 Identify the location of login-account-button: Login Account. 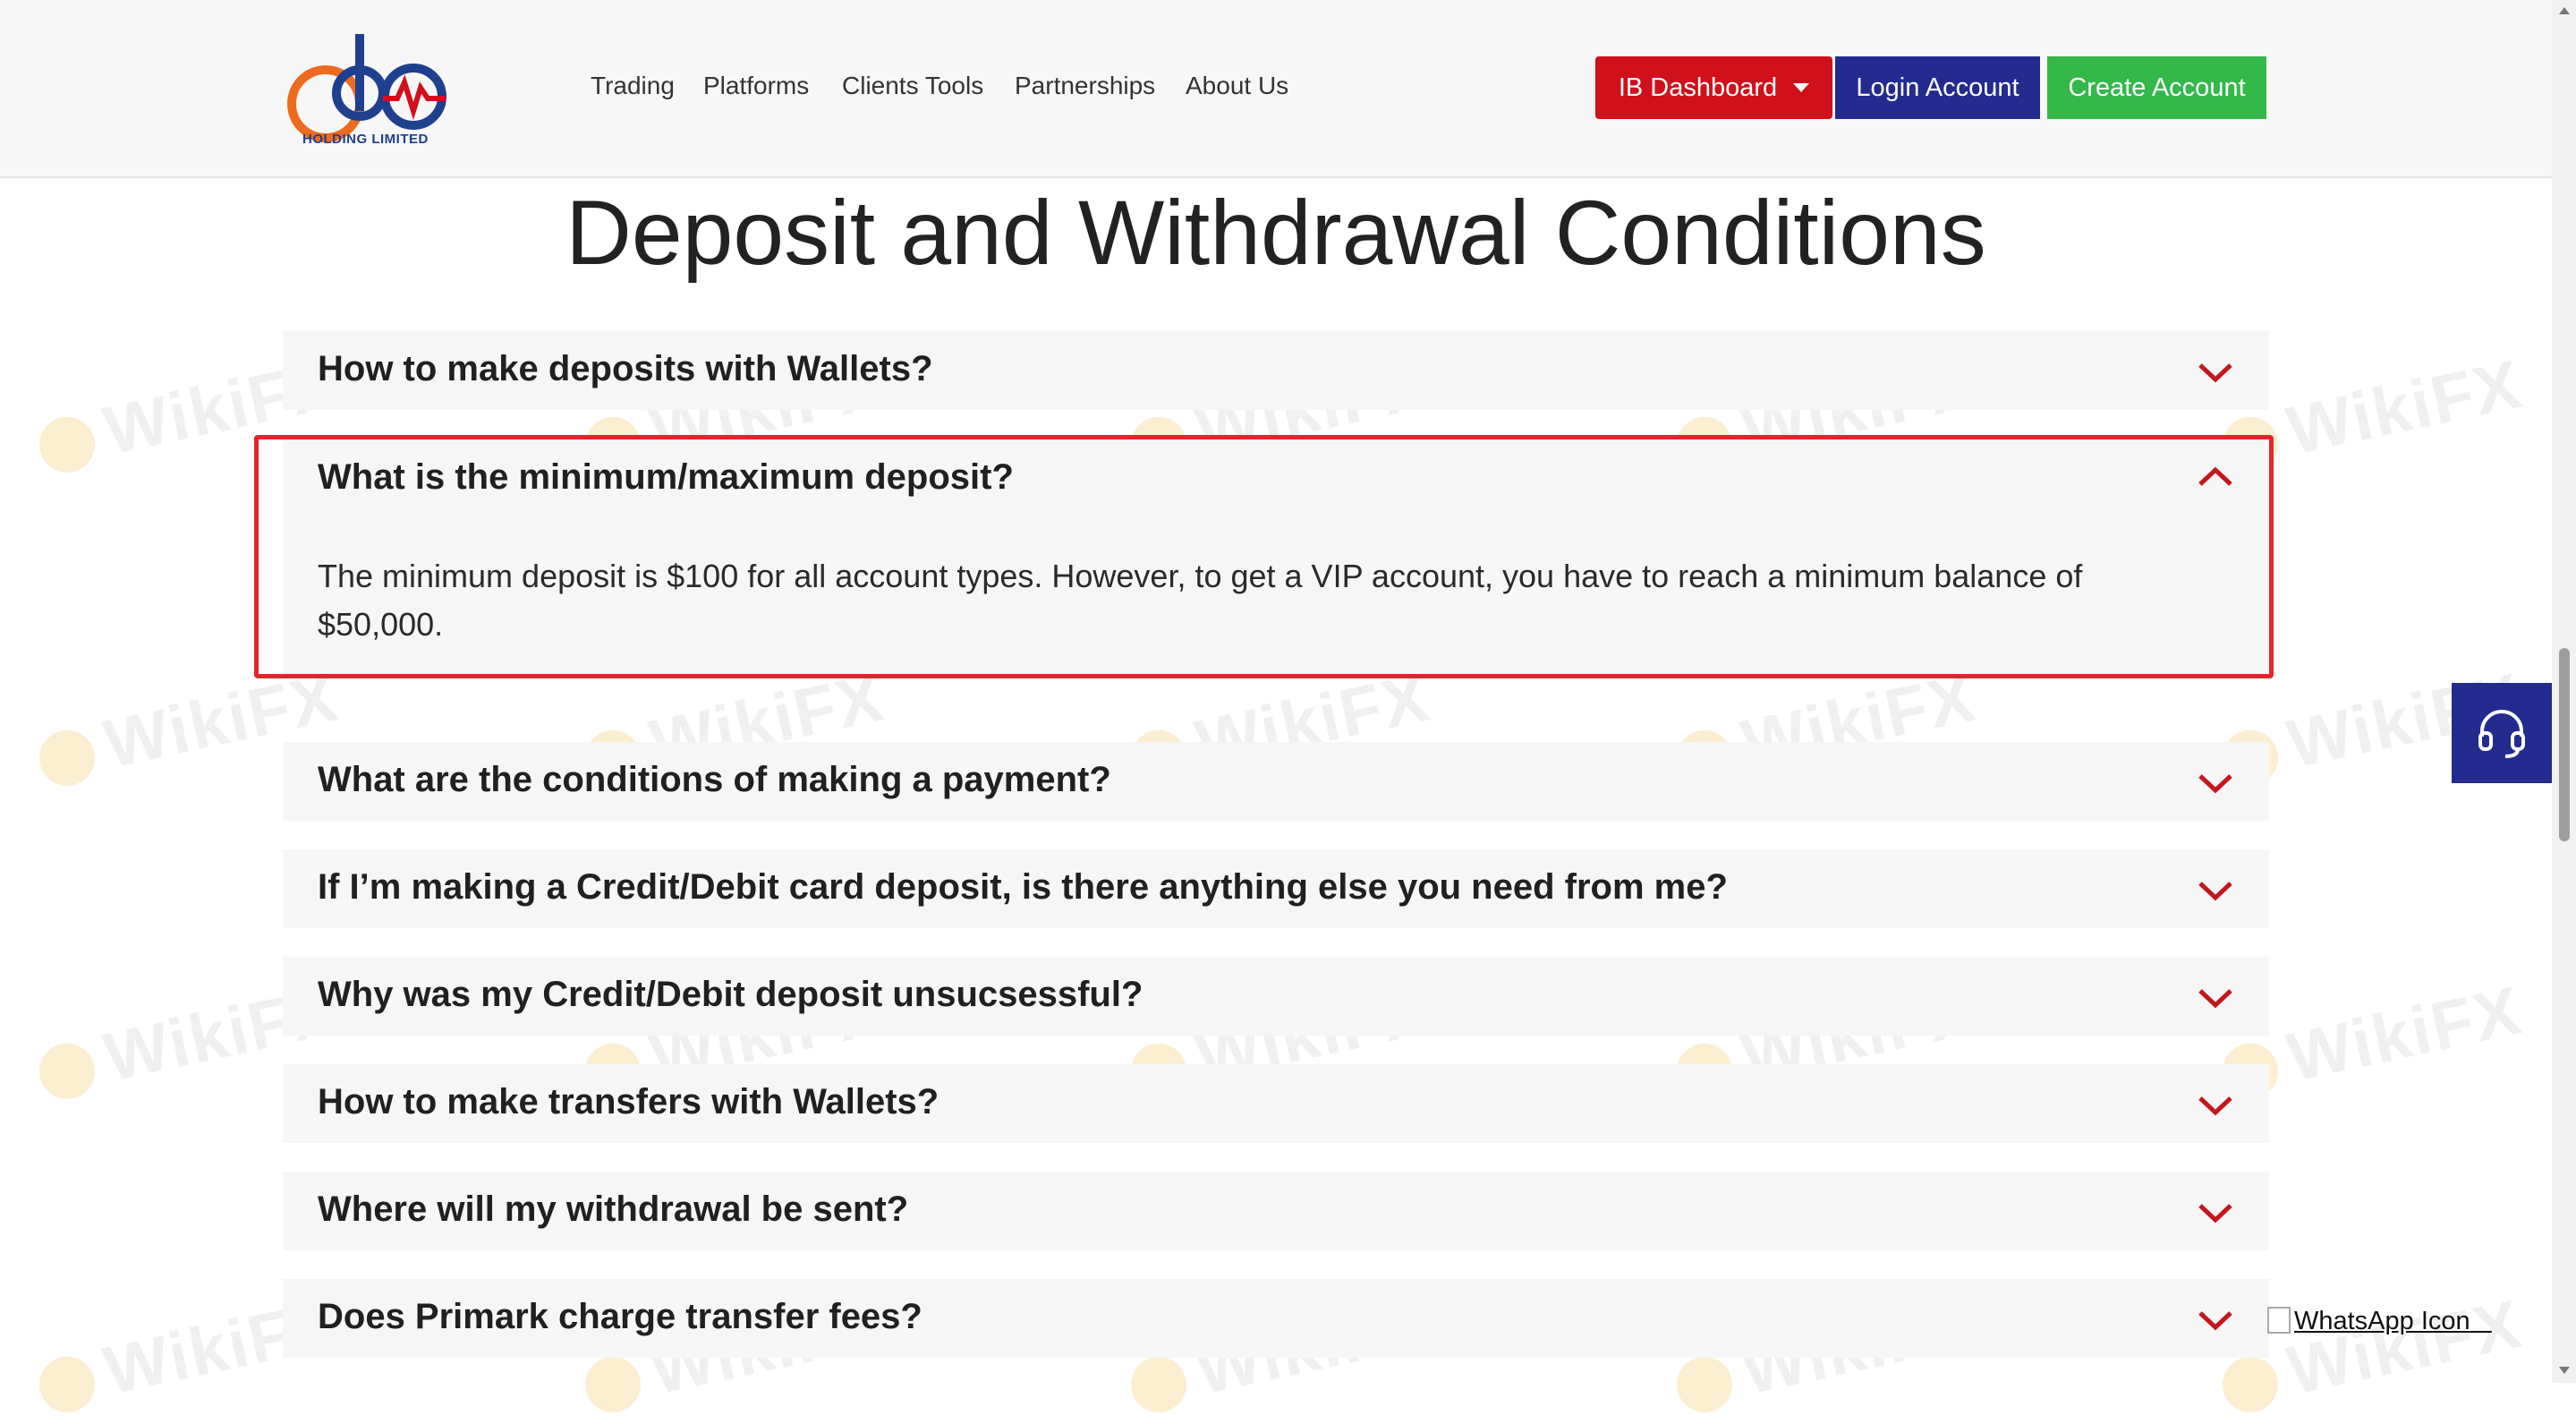
(1938, 87).